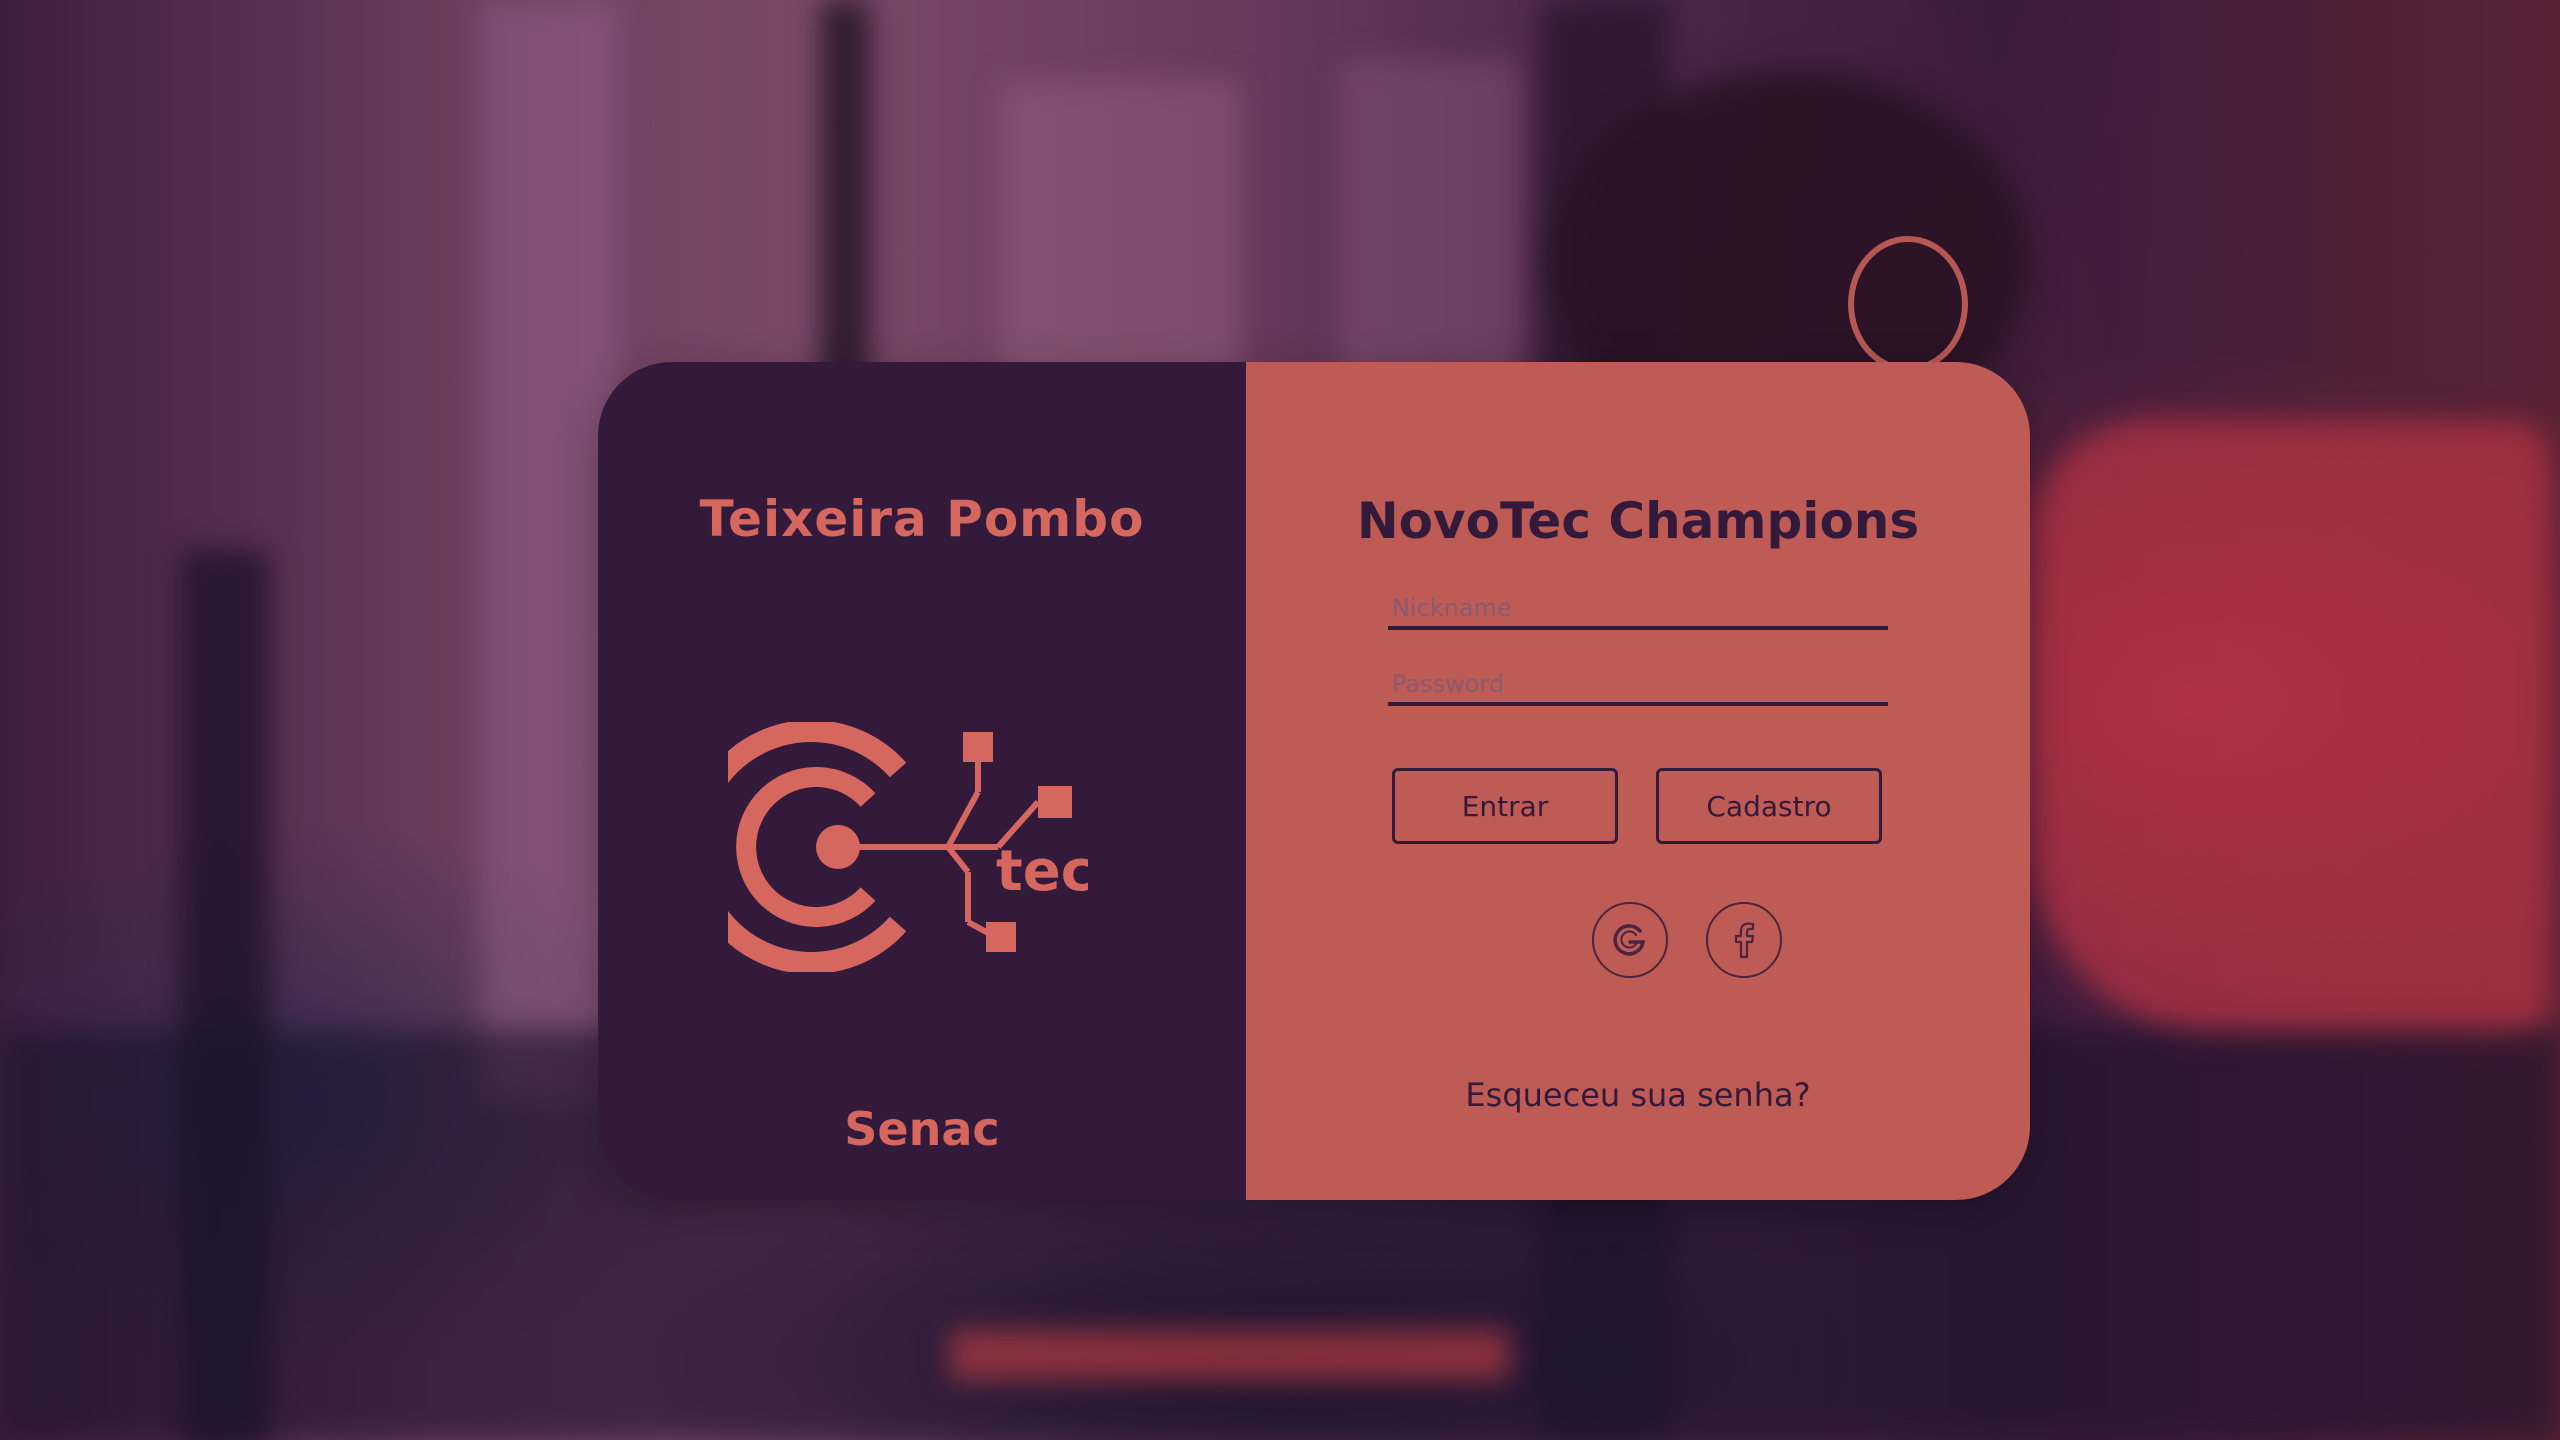 This screenshot has height=1440, width=2560. I want to click on nickname-input, so click(1638, 610).